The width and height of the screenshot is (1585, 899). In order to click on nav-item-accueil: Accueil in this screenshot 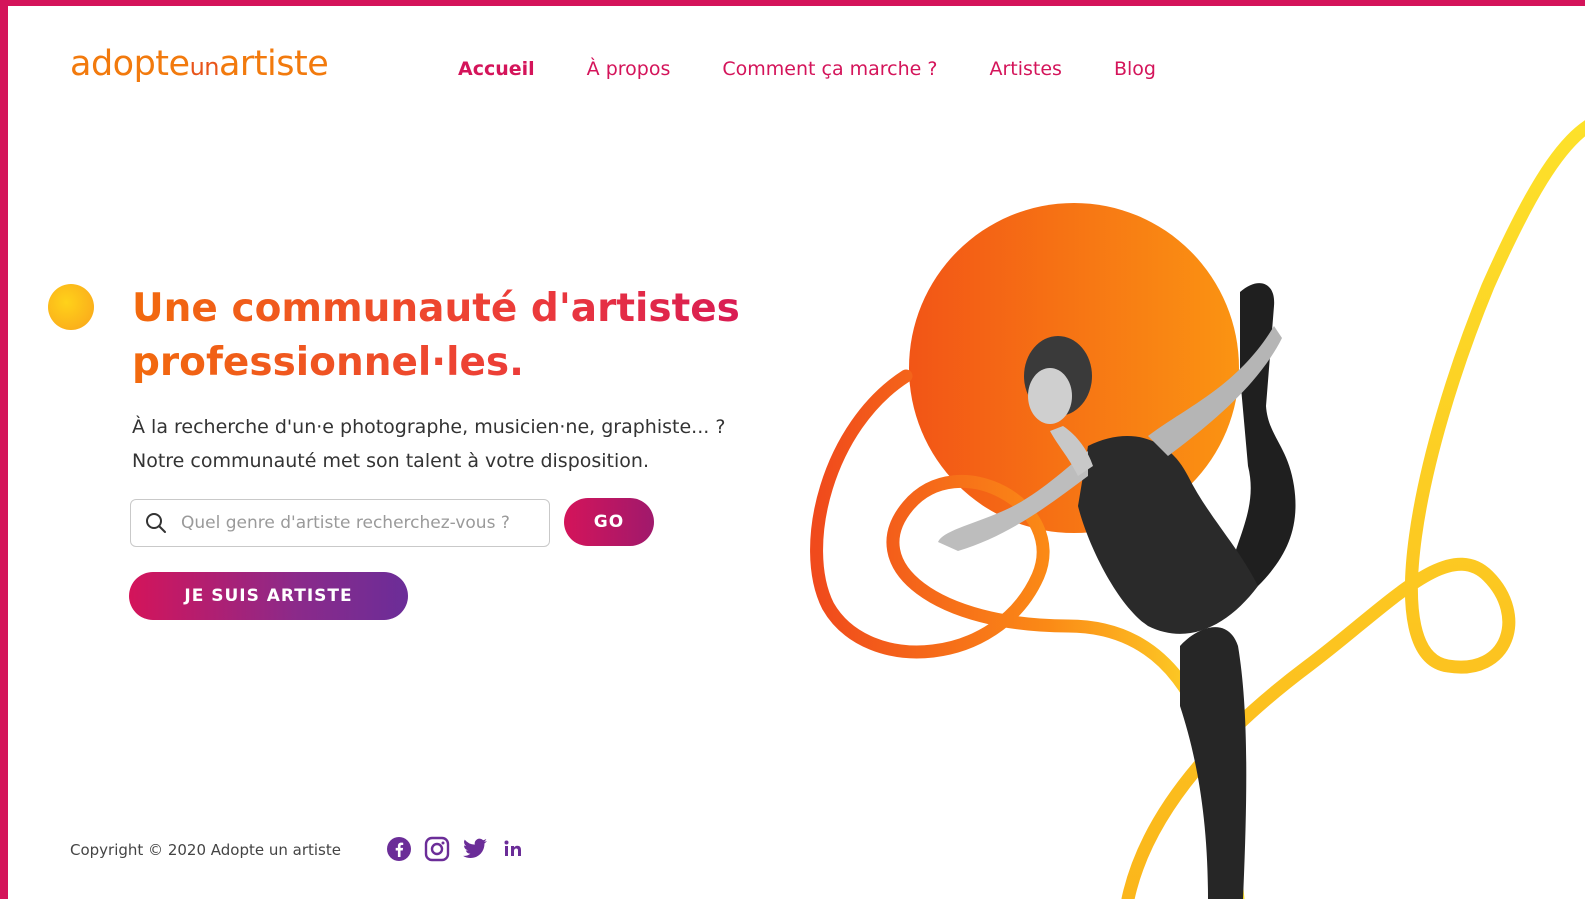, I will do `click(496, 69)`.